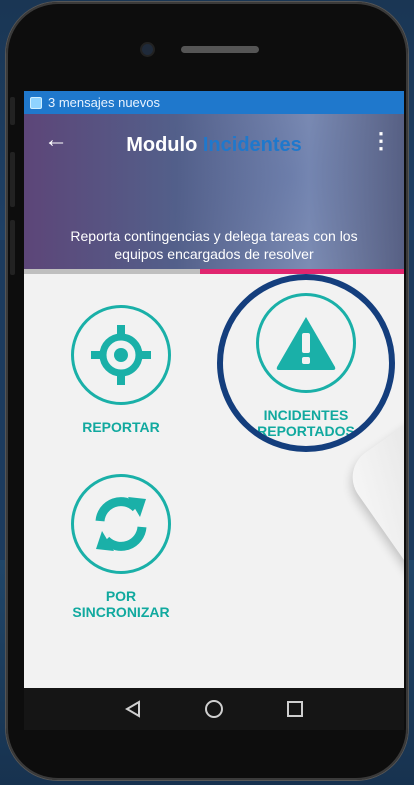 The width and height of the screenshot is (414, 785). I want to click on nav-home-icon, so click(214, 709).